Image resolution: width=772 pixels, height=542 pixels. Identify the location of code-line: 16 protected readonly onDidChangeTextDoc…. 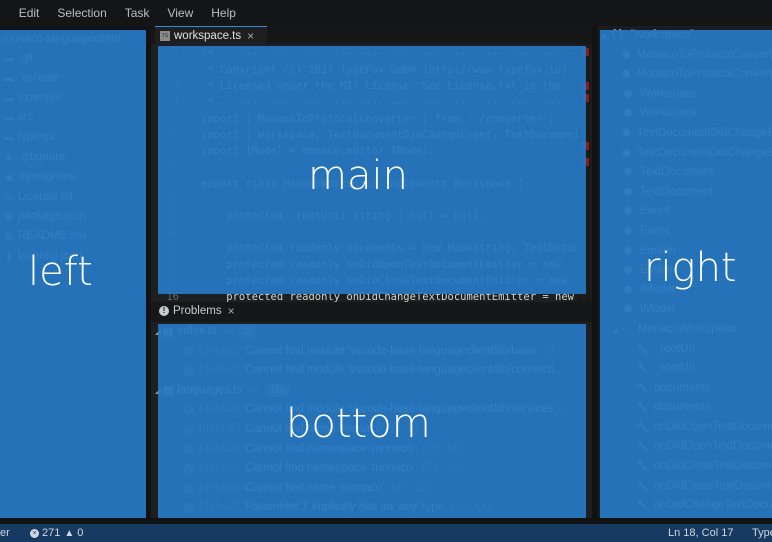
(366, 295).